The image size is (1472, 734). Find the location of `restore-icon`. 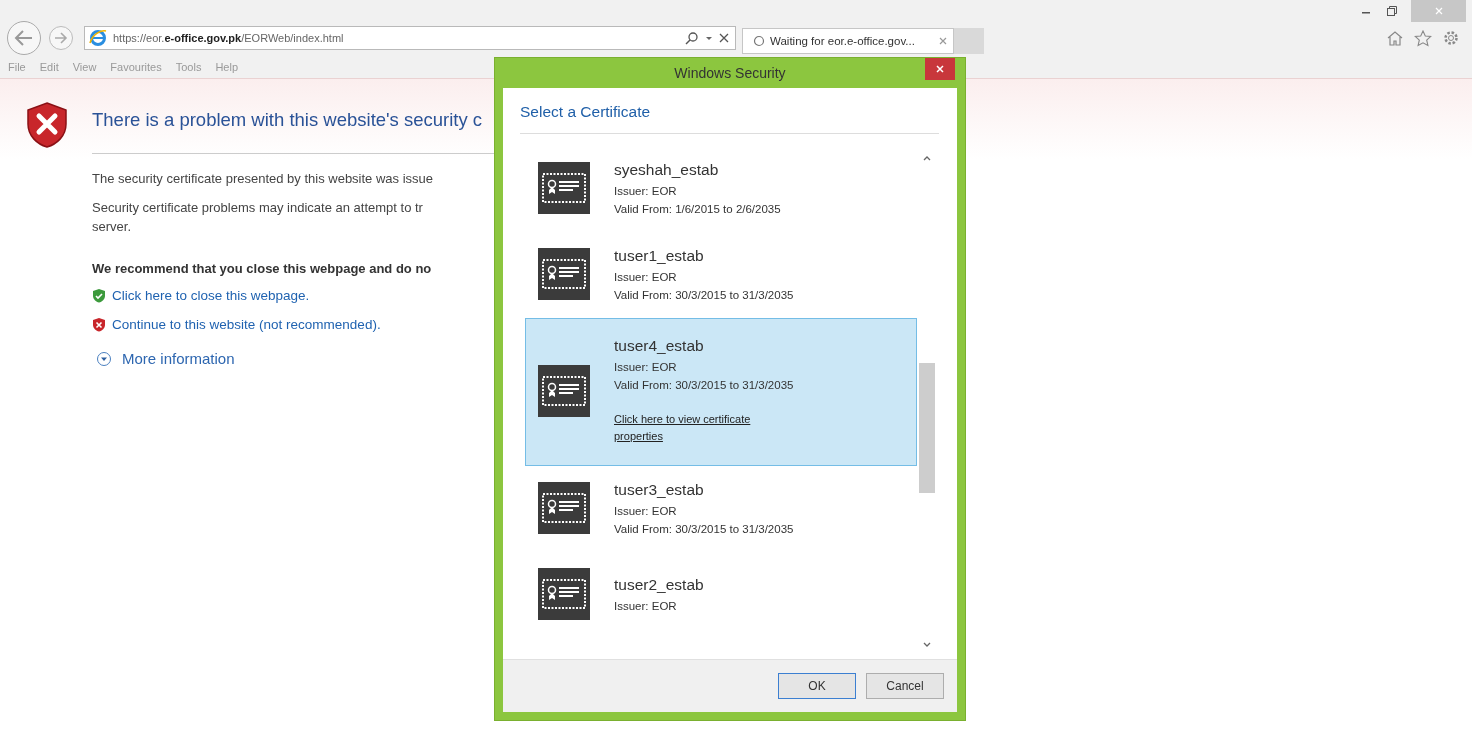

restore-icon is located at coordinates (1392, 11).